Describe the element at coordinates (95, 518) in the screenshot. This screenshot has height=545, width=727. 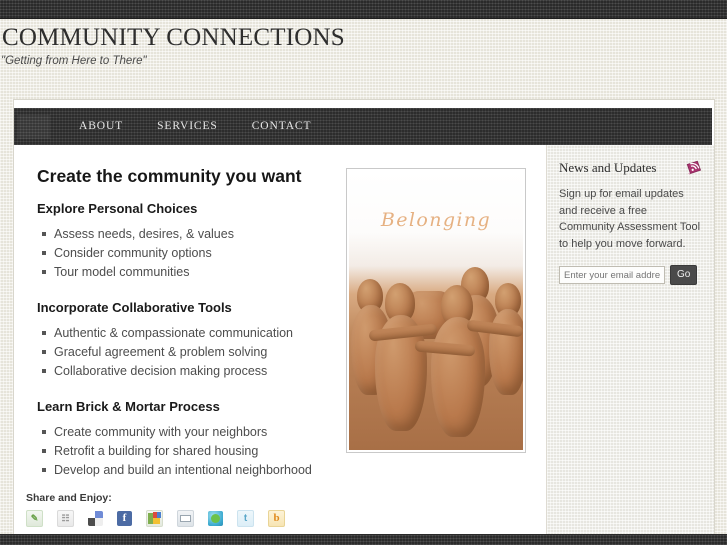
I see `delicious-icon` at that location.